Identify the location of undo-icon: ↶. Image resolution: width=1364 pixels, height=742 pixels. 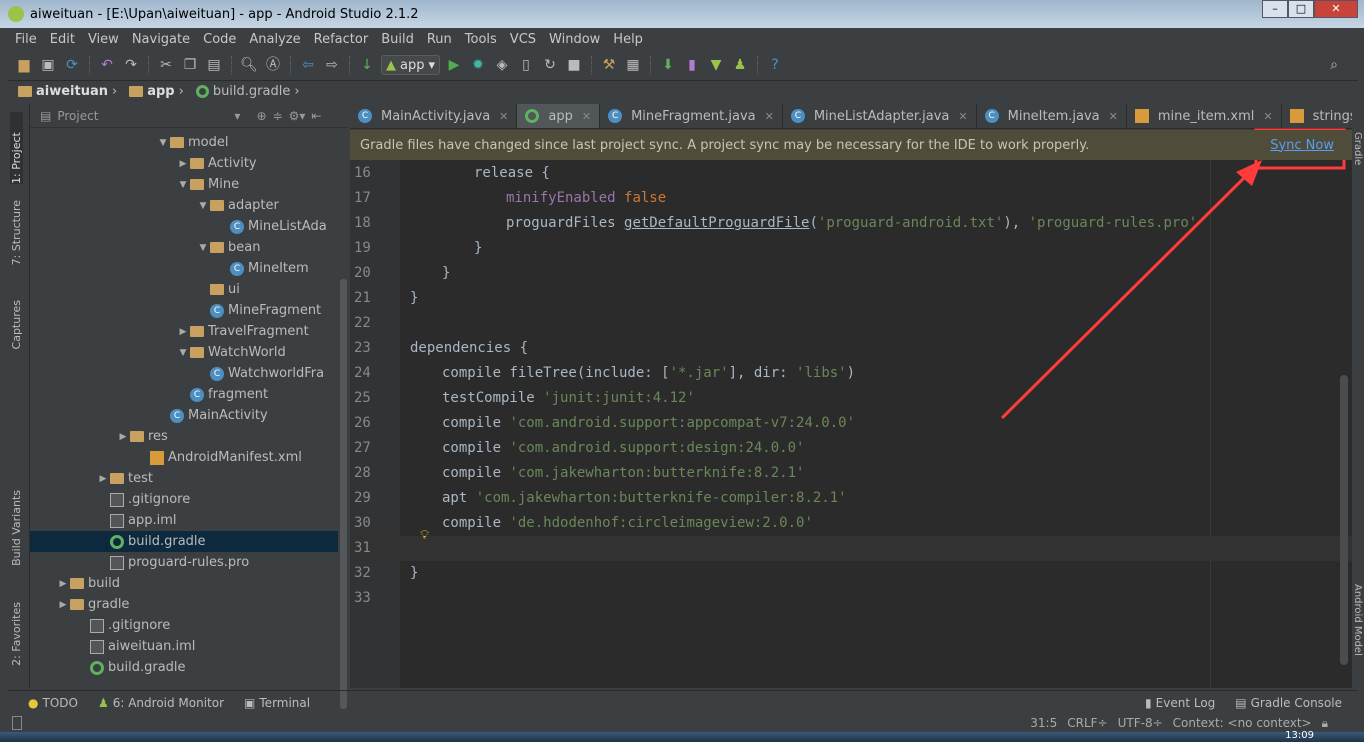
(107, 65).